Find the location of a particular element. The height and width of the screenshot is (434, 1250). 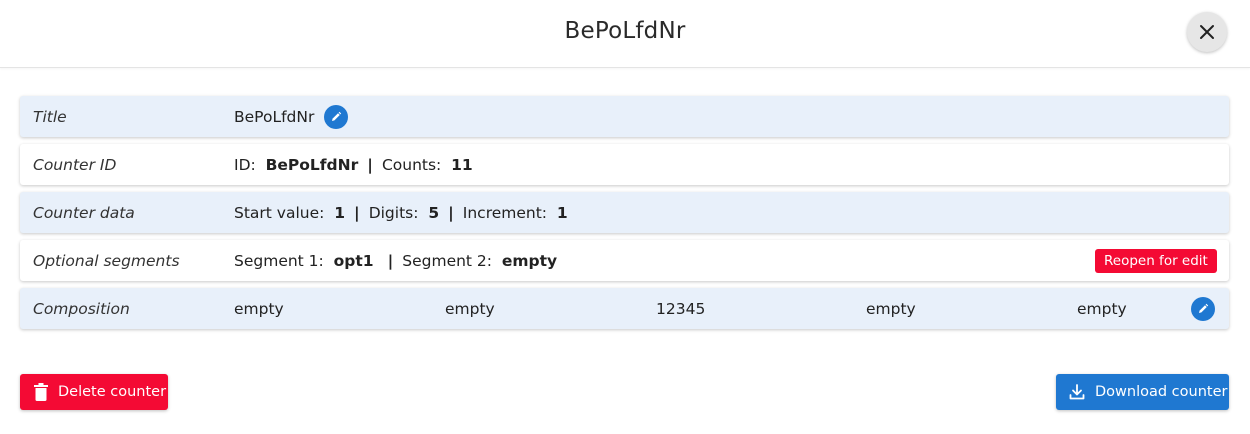

counter-data-label: Counter data is located at coordinates (84, 212).